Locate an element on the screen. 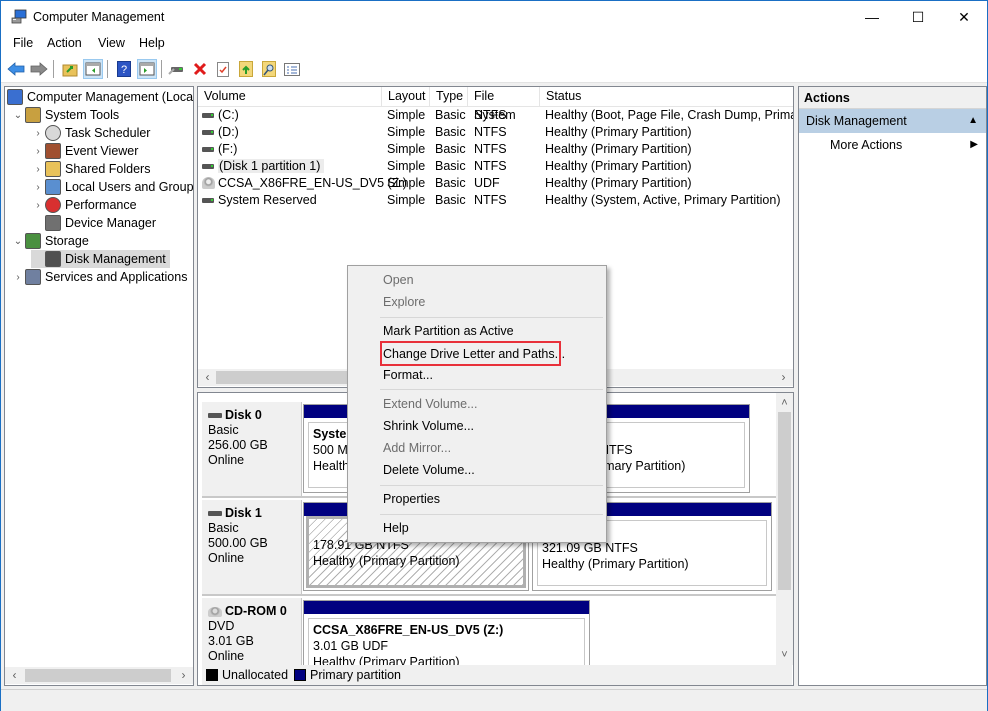  column-file-system: File System is located at coordinates (504, 104).